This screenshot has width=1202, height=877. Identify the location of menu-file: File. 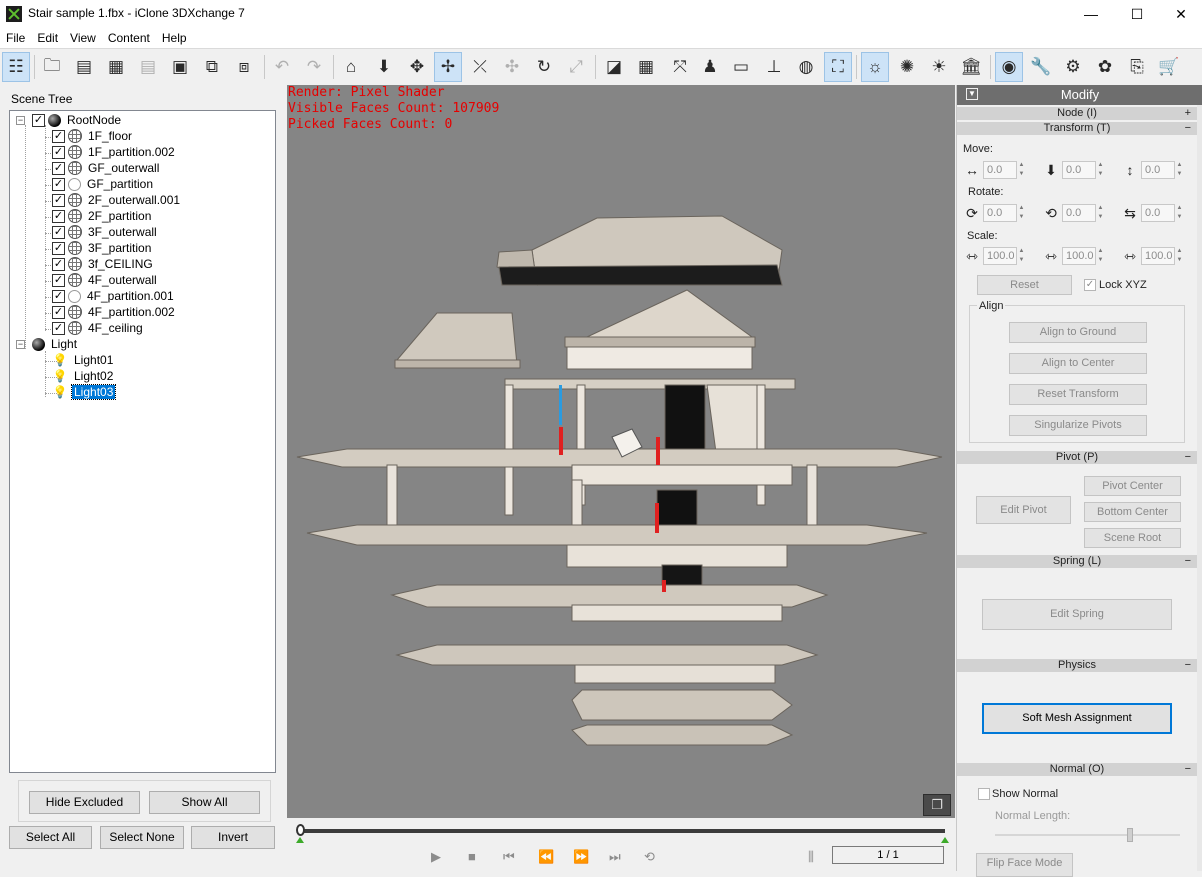
(15, 36).